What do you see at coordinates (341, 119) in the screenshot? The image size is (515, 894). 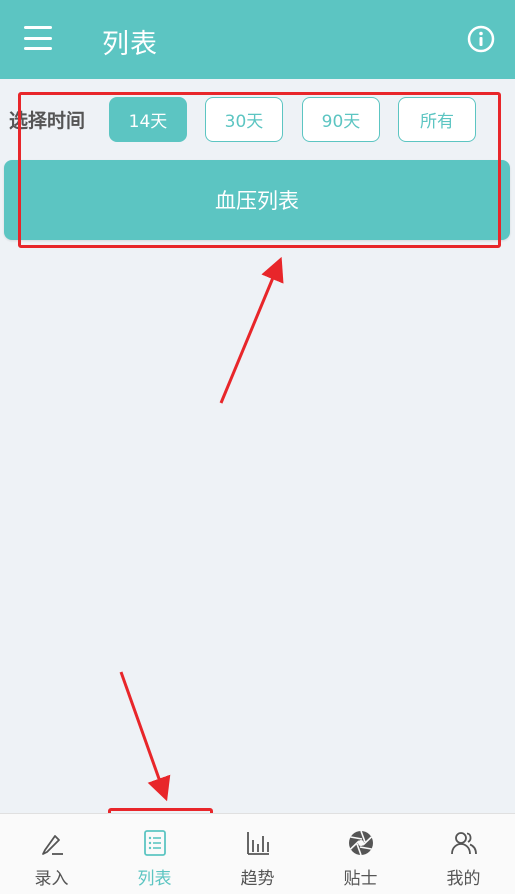 I see `filter-chip-90-days: 90天` at bounding box center [341, 119].